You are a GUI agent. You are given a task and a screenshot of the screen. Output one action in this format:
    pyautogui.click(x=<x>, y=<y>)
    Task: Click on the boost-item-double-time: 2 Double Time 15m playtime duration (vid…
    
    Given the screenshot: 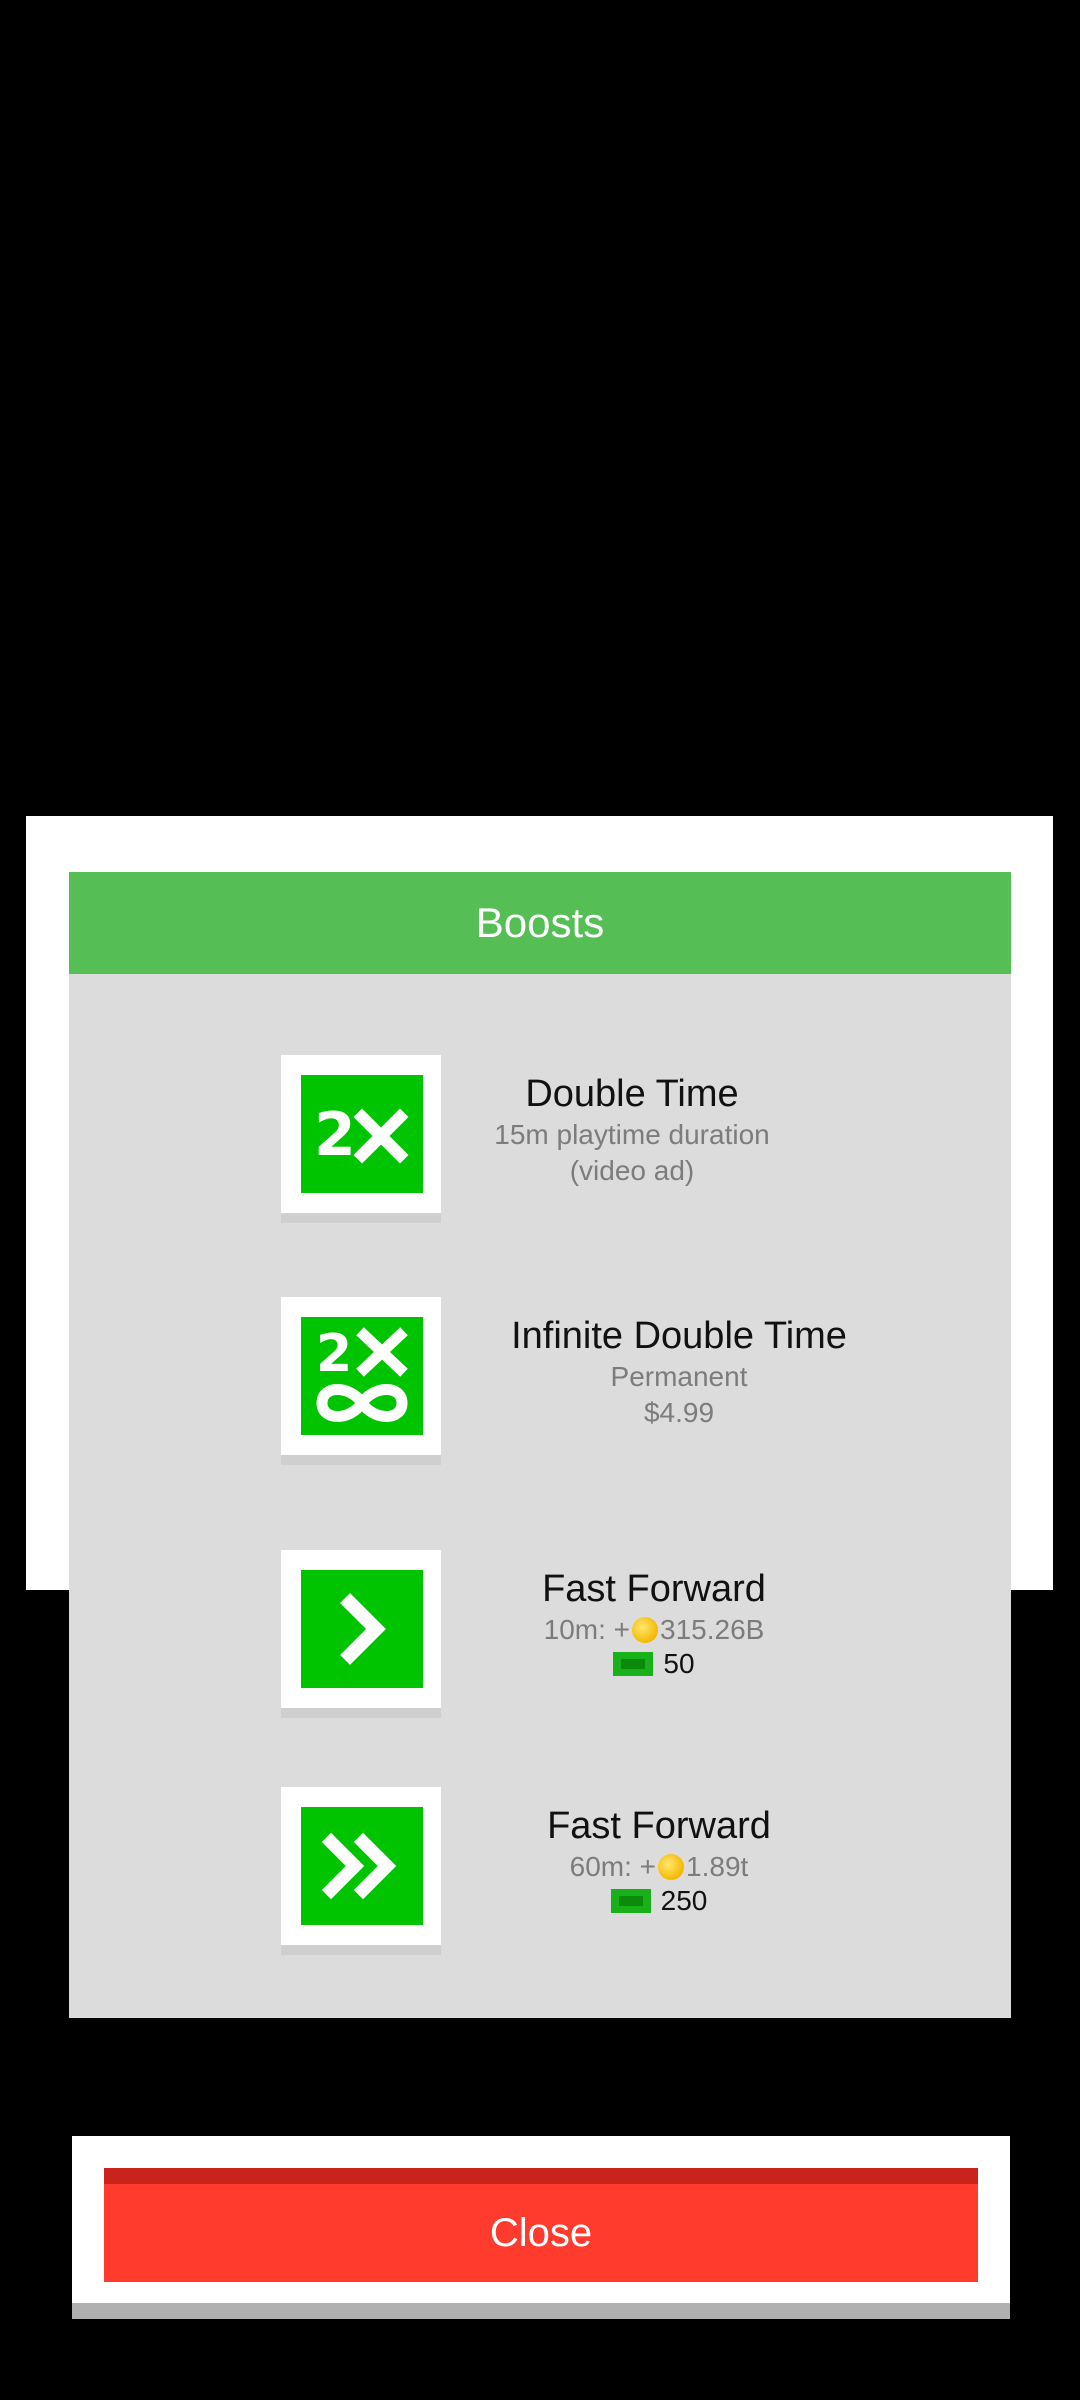 What is the action you would take?
    pyautogui.click(x=540, y=1139)
    